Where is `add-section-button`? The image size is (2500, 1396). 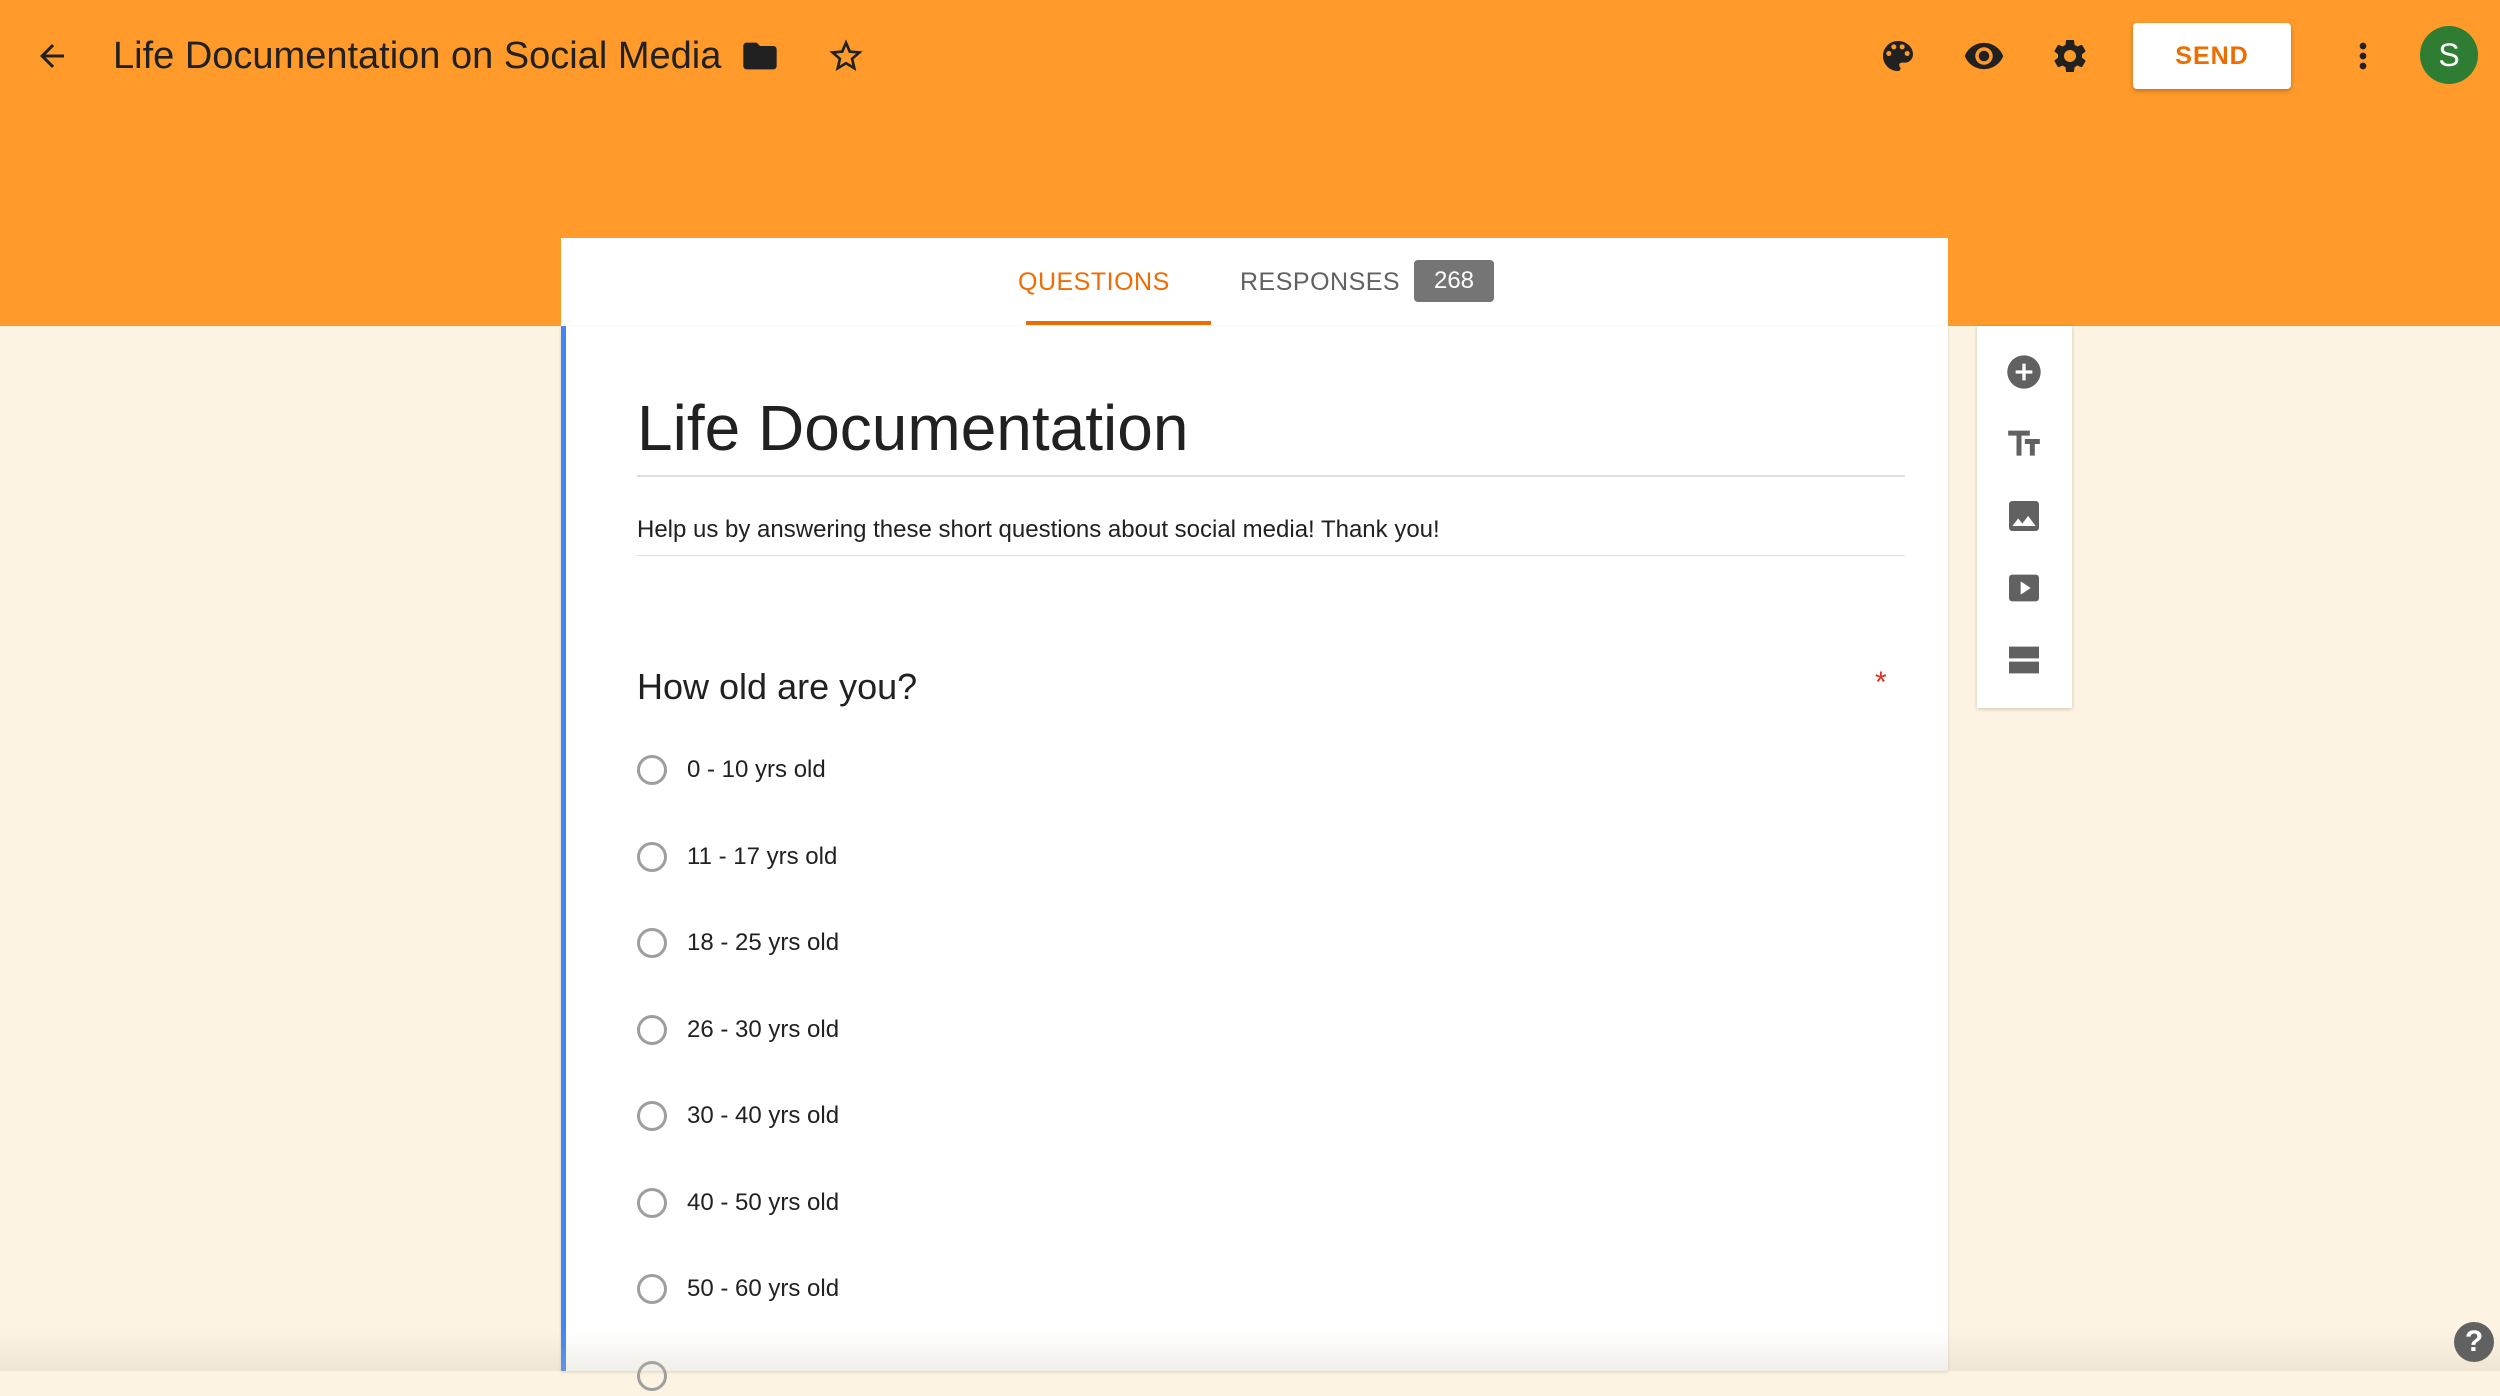
add-section-button is located at coordinates (2024, 660).